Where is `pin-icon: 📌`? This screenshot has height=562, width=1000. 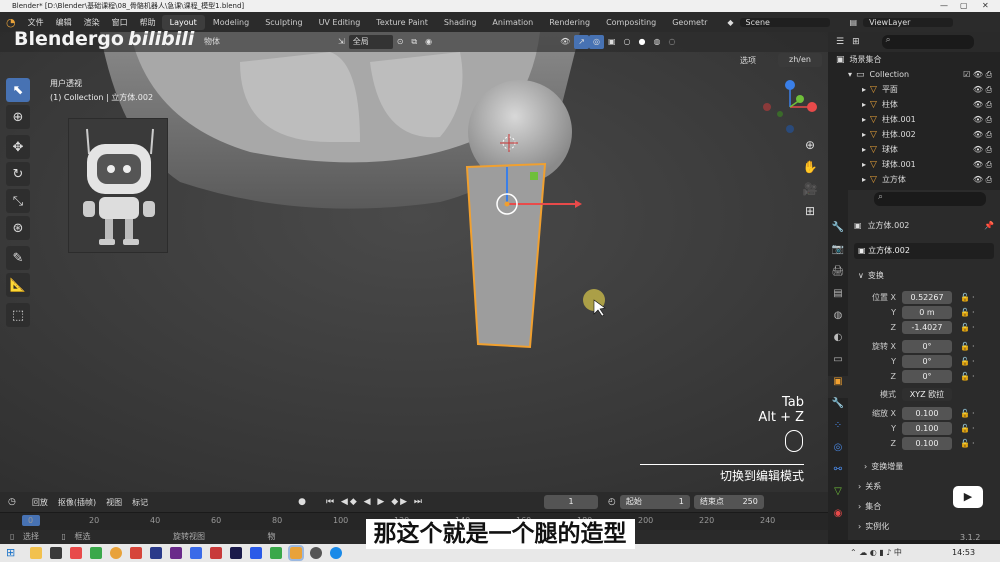
pin-icon: 📌 is located at coordinates (989, 225).